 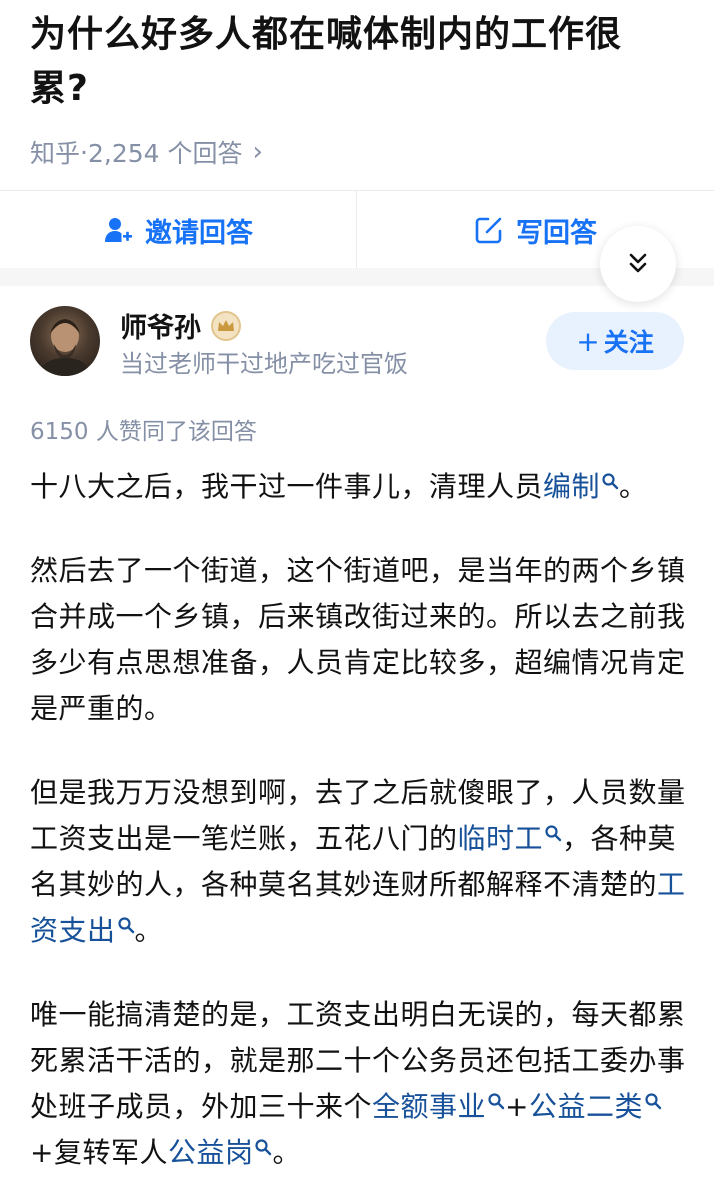 I want to click on author-card: 师爷孙 当过老师干过地产吃过官饭 + 关注, so click(x=357, y=341).